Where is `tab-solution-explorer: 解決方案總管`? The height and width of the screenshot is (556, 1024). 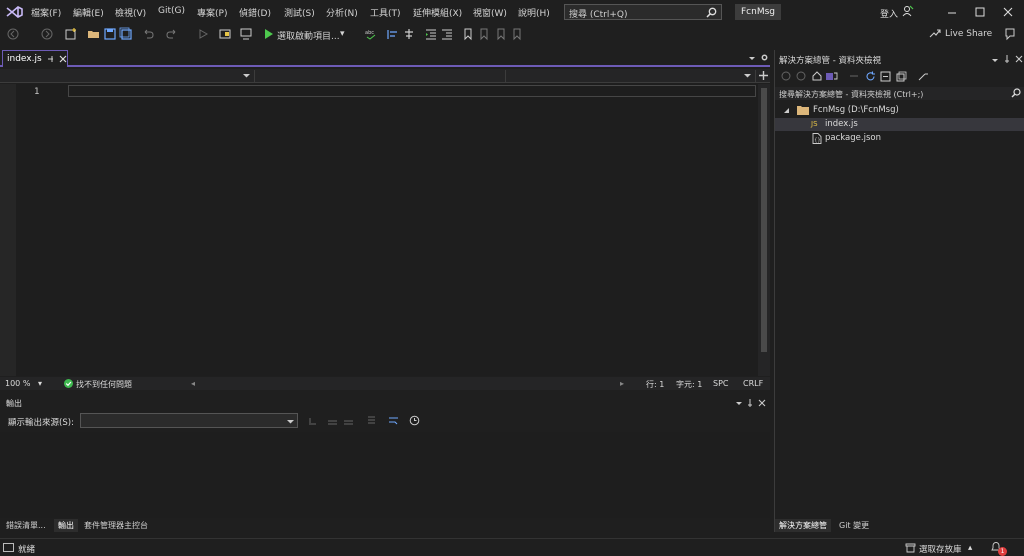 tab-solution-explorer: 解決方案總管 is located at coordinates (803, 525).